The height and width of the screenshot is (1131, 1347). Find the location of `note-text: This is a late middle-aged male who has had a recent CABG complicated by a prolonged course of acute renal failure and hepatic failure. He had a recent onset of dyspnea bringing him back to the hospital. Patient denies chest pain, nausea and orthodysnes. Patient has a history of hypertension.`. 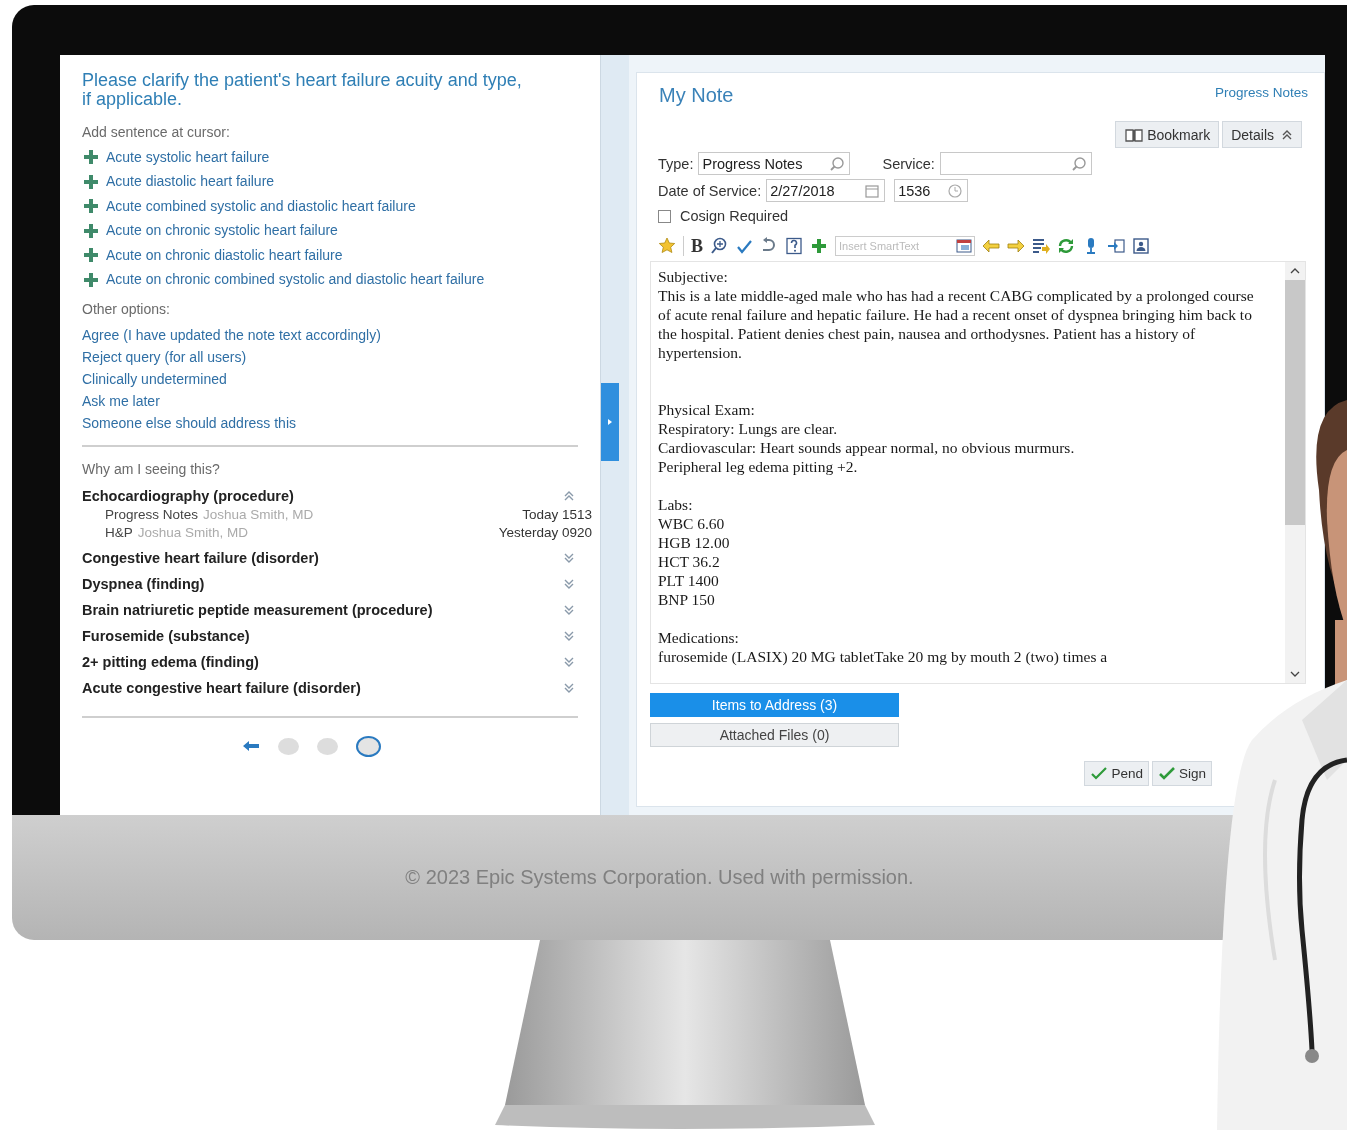

note-text: This is a late middle-aged male who has had a recent CABG complicated by a prolonged course of acute renal failure and hepatic failure. He had a recent onset of dyspnea bringing him back to the hospital. Patient denies chest pain, nausea and orthodysnes. Patient has a history of hypertension. is located at coordinates (956, 324).